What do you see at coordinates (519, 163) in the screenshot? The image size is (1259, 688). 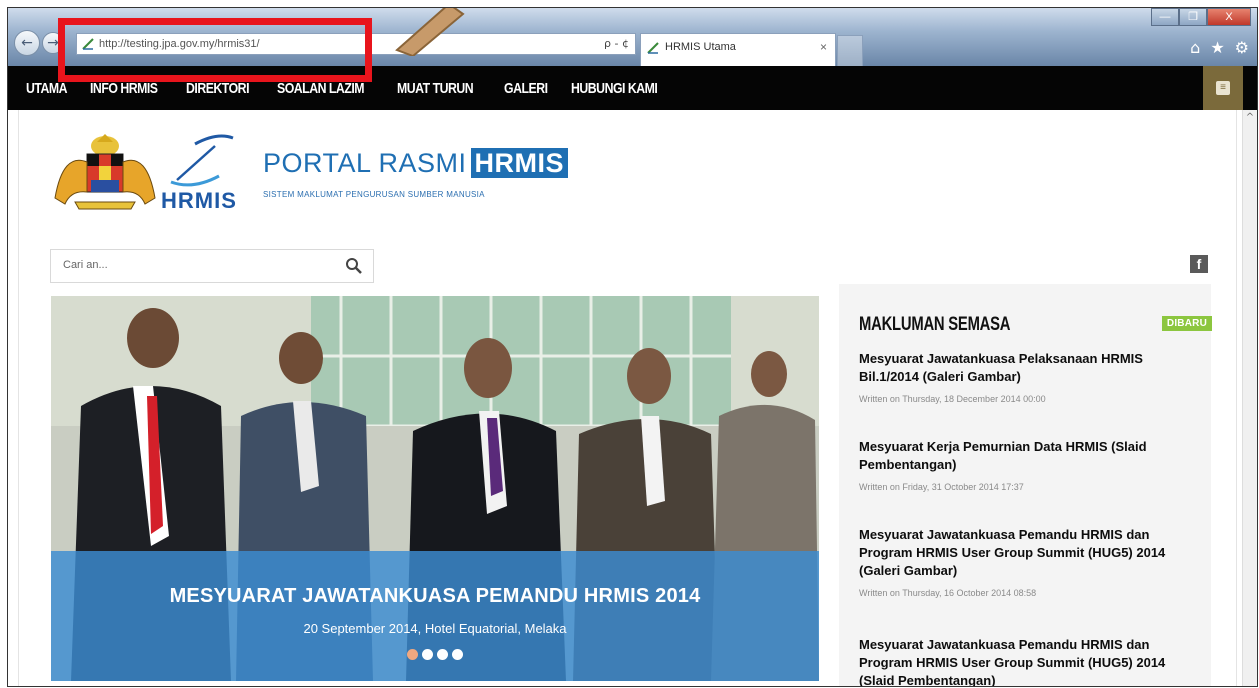 I see `logo-title-boxed: HRMIS` at bounding box center [519, 163].